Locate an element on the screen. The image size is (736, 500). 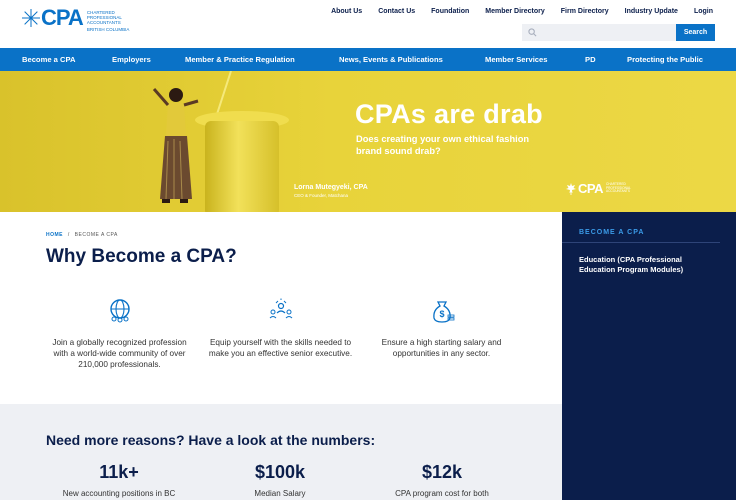
stat-label: Median Salary is located at coordinates (280, 493).